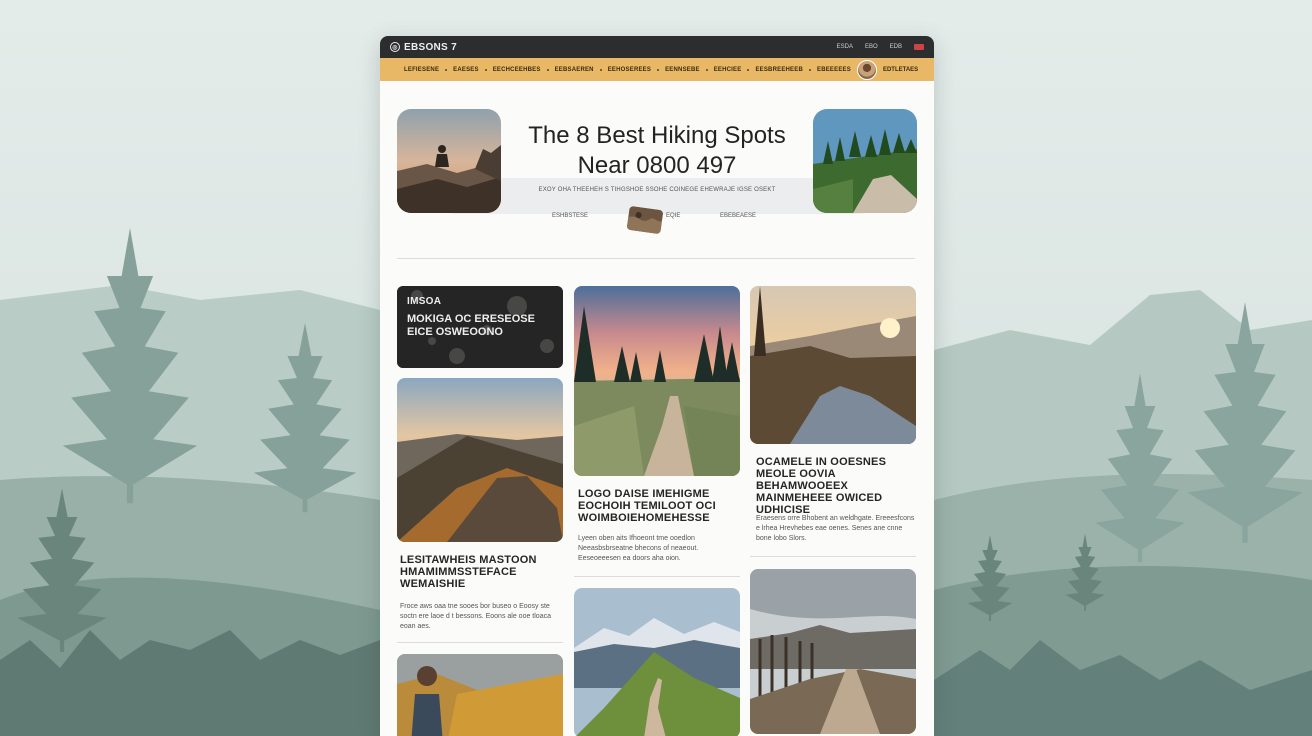 This screenshot has height=736, width=1312. Describe the element at coordinates (657, 47) in the screenshot. I see `top-bar: ◎ EBSONS 7 ESDA EBO EDB` at that location.